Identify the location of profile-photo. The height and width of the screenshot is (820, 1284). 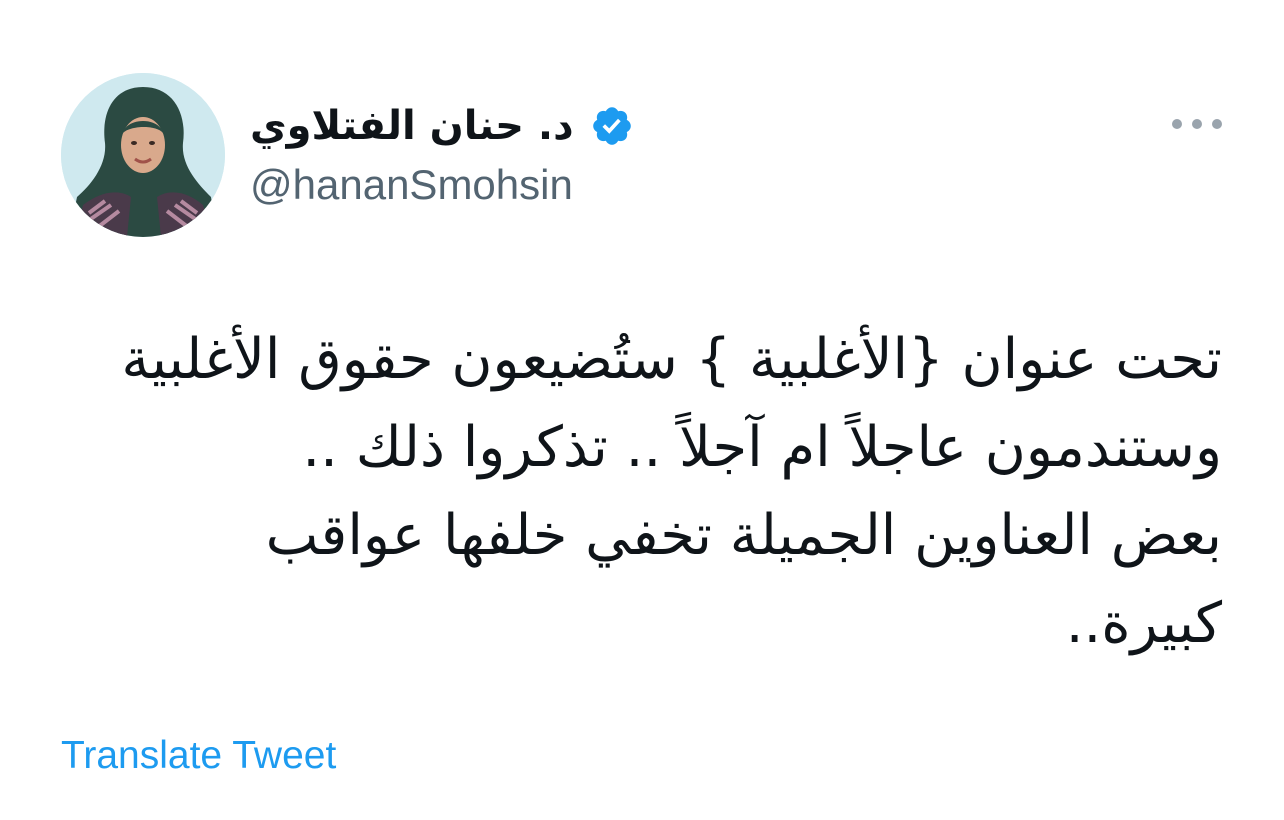
(143, 155).